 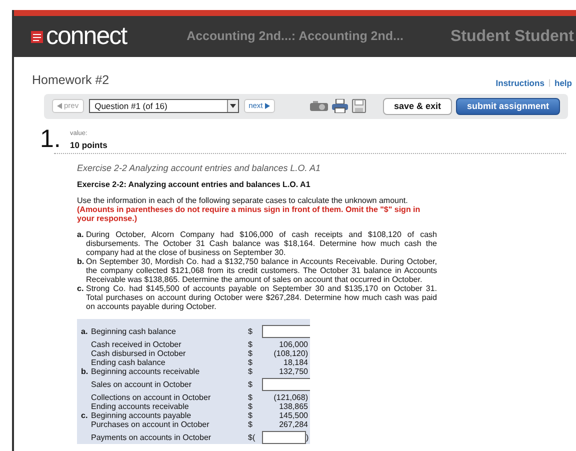 What do you see at coordinates (85, 371) in the screenshot?
I see `row-letter: b.` at bounding box center [85, 371].